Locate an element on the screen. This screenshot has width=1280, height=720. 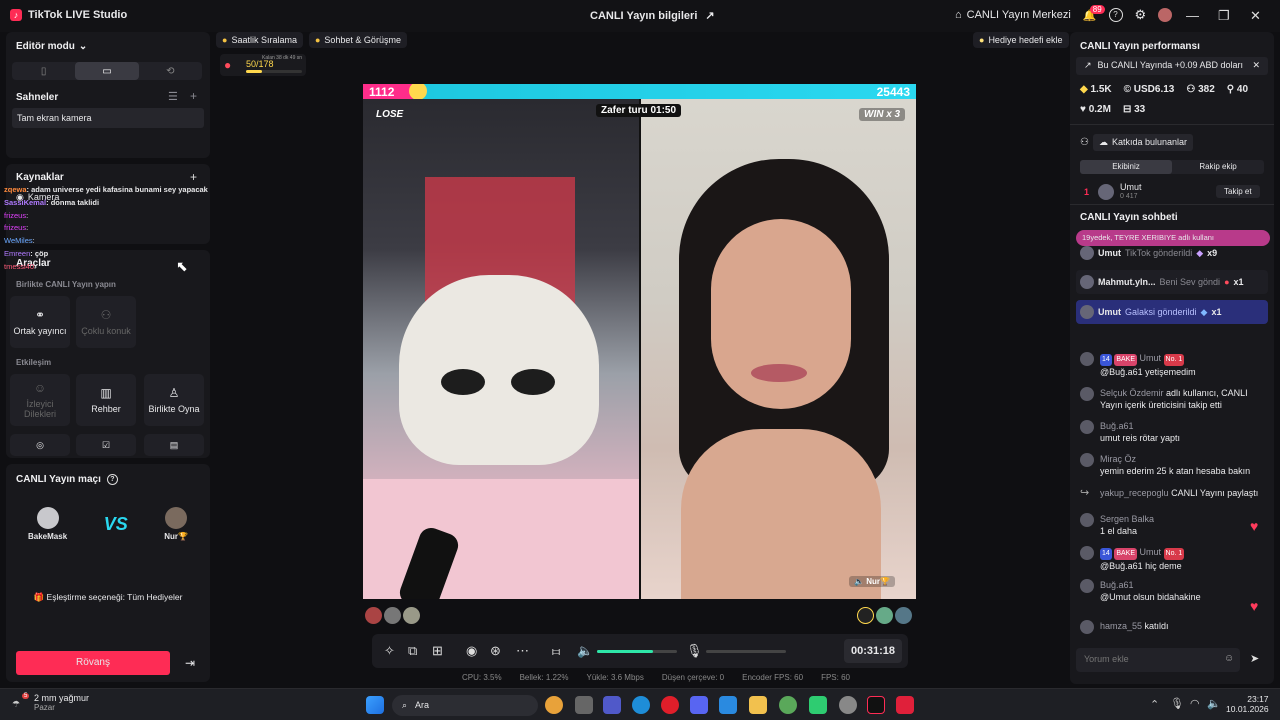
mixer-icon: ⧦ is located at coordinates (556, 651).